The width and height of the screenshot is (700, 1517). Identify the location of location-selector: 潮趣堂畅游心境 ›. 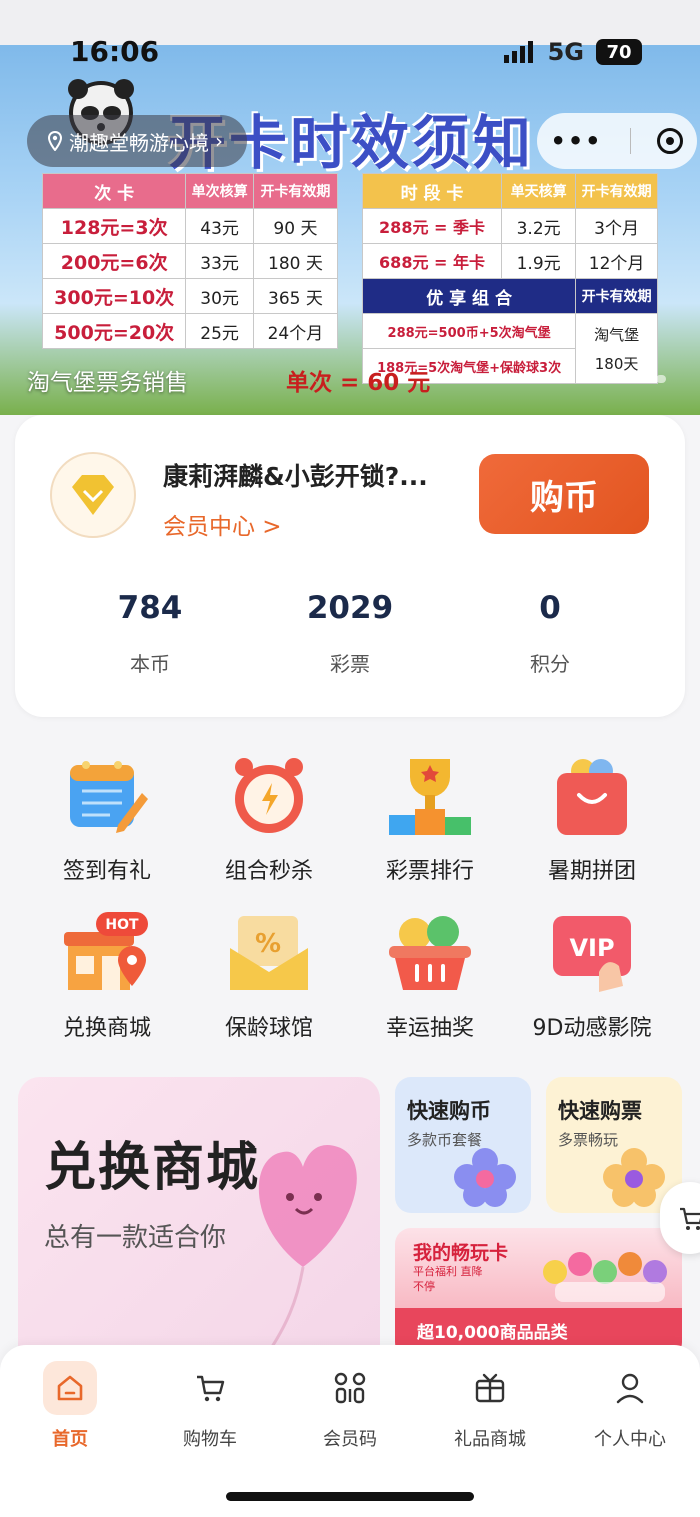
(137, 141).